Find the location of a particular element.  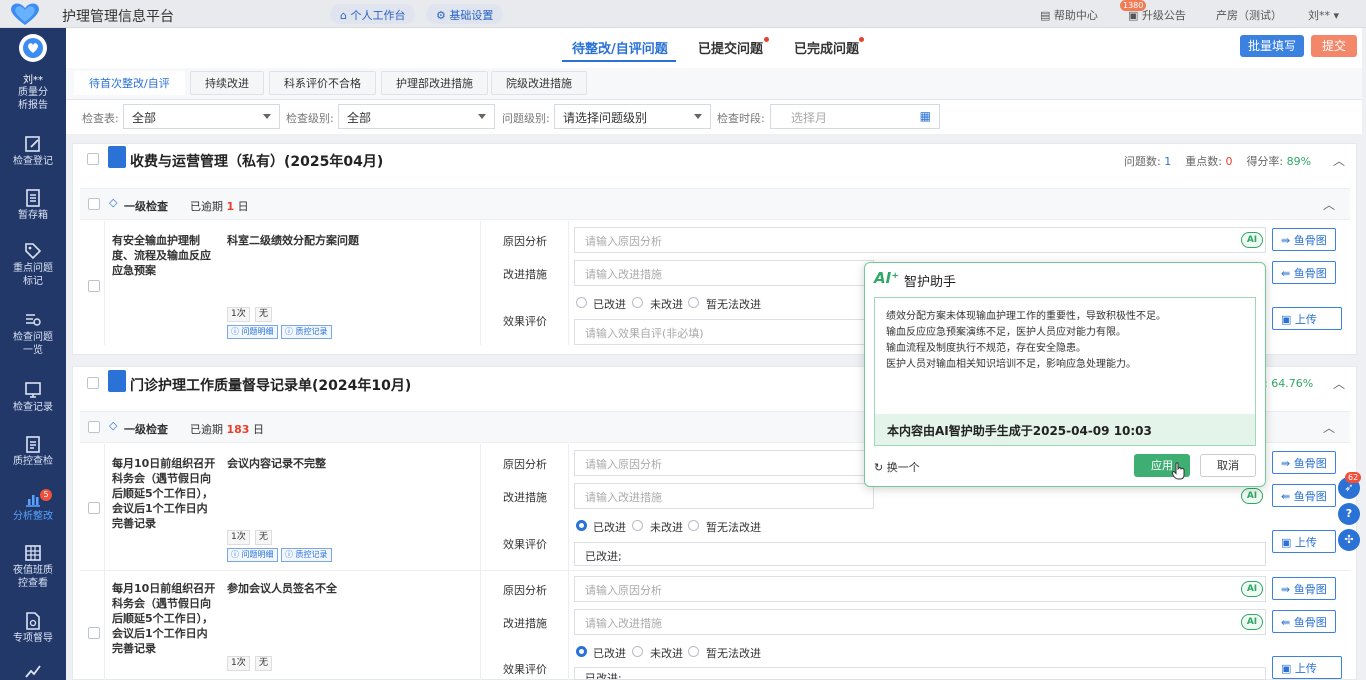

sidebar-item-analysis-rectify: 分析整改 is located at coordinates (33, 506).